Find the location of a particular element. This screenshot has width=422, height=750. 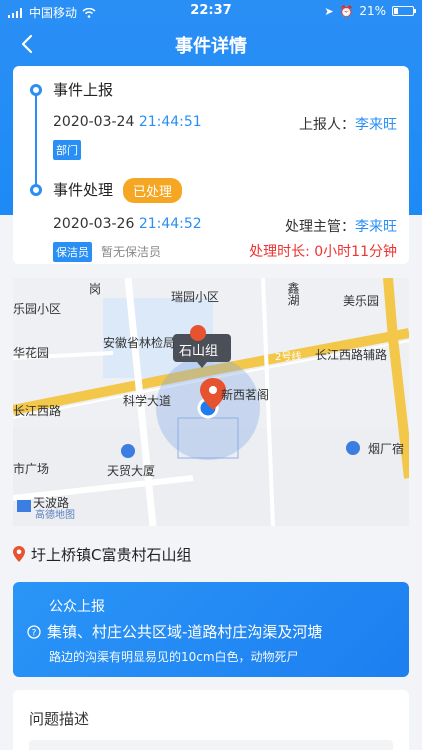

address-text: 圩上桥镇C富贵村石山组 is located at coordinates (111, 554).